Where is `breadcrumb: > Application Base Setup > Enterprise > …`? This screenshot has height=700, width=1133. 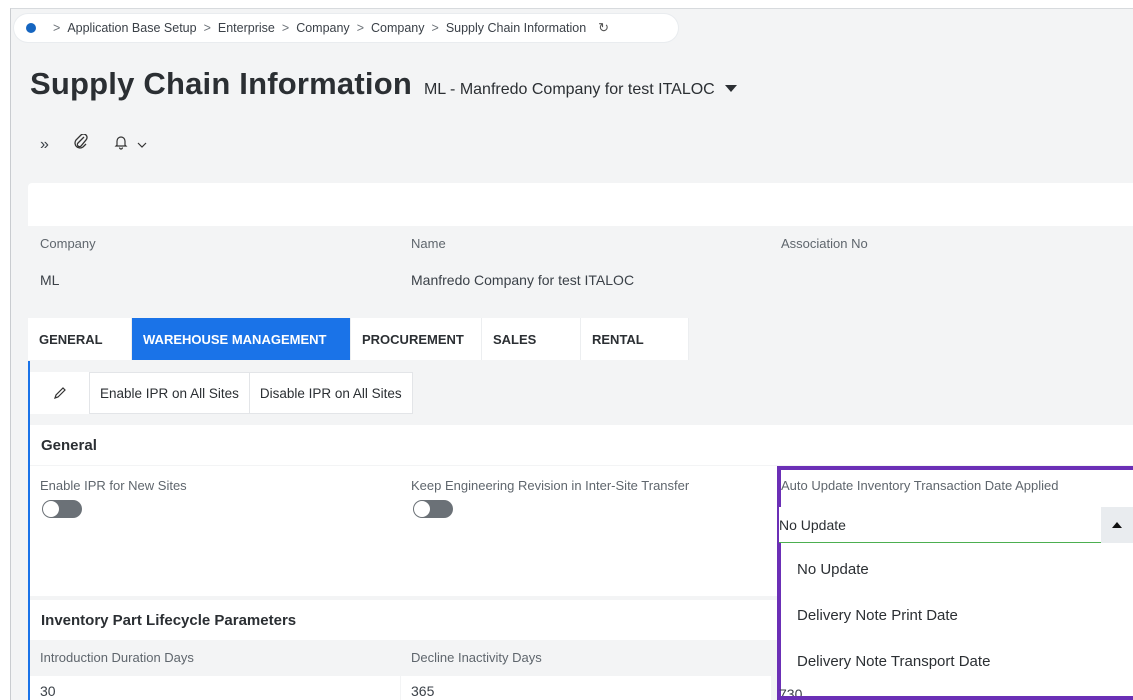
breadcrumb: > Application Base Setup > Enterprise > … is located at coordinates (346, 28).